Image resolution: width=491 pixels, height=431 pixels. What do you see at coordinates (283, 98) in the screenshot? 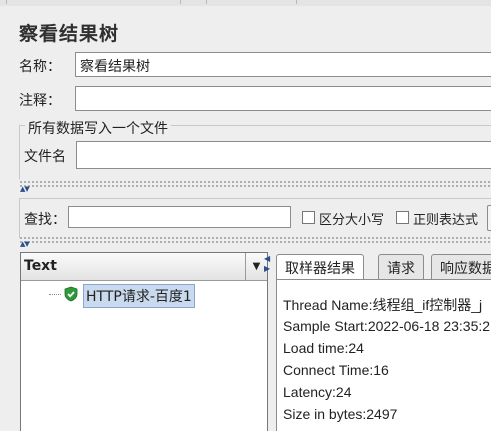
I see `comment-input` at bounding box center [283, 98].